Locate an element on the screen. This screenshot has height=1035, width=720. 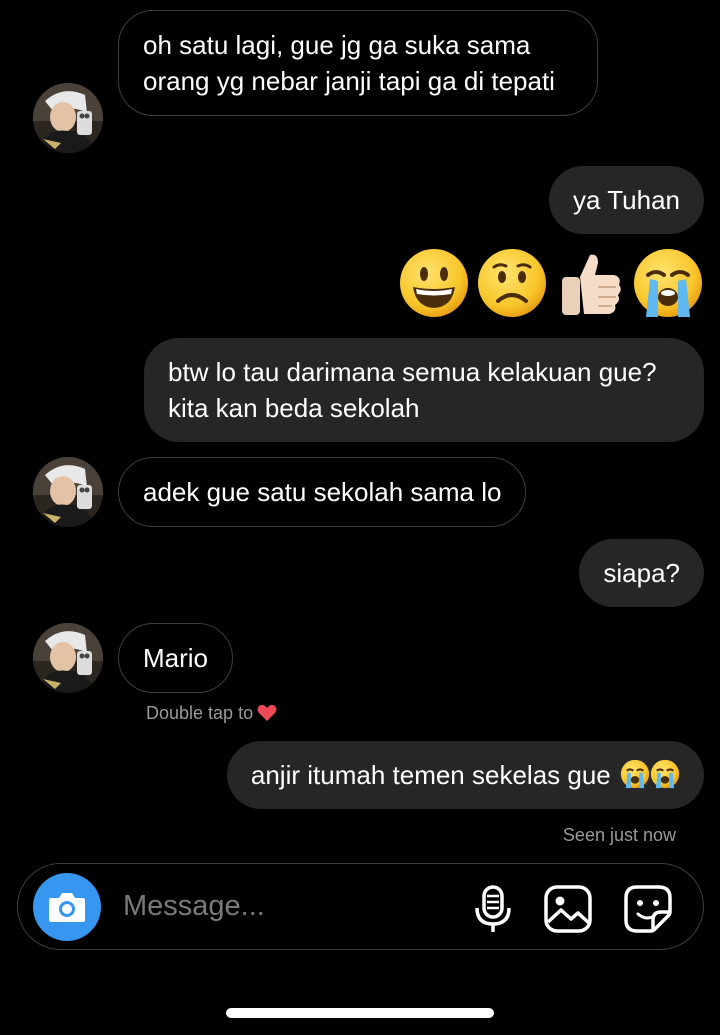
message-text: adek gue satu sekolah sama lo is located at coordinates (322, 492).